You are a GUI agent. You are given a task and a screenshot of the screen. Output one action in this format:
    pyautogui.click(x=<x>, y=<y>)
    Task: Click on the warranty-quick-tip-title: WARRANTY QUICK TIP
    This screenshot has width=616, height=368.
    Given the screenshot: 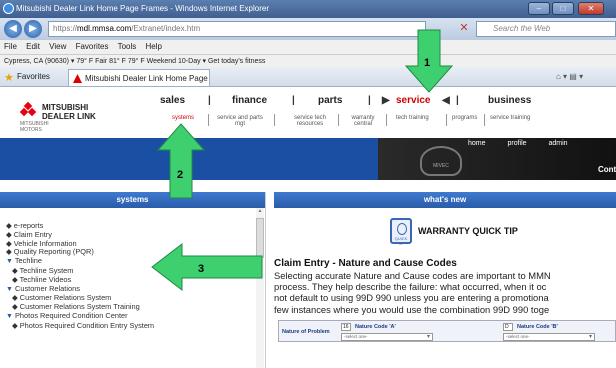 What is the action you would take?
    pyautogui.click(x=468, y=231)
    